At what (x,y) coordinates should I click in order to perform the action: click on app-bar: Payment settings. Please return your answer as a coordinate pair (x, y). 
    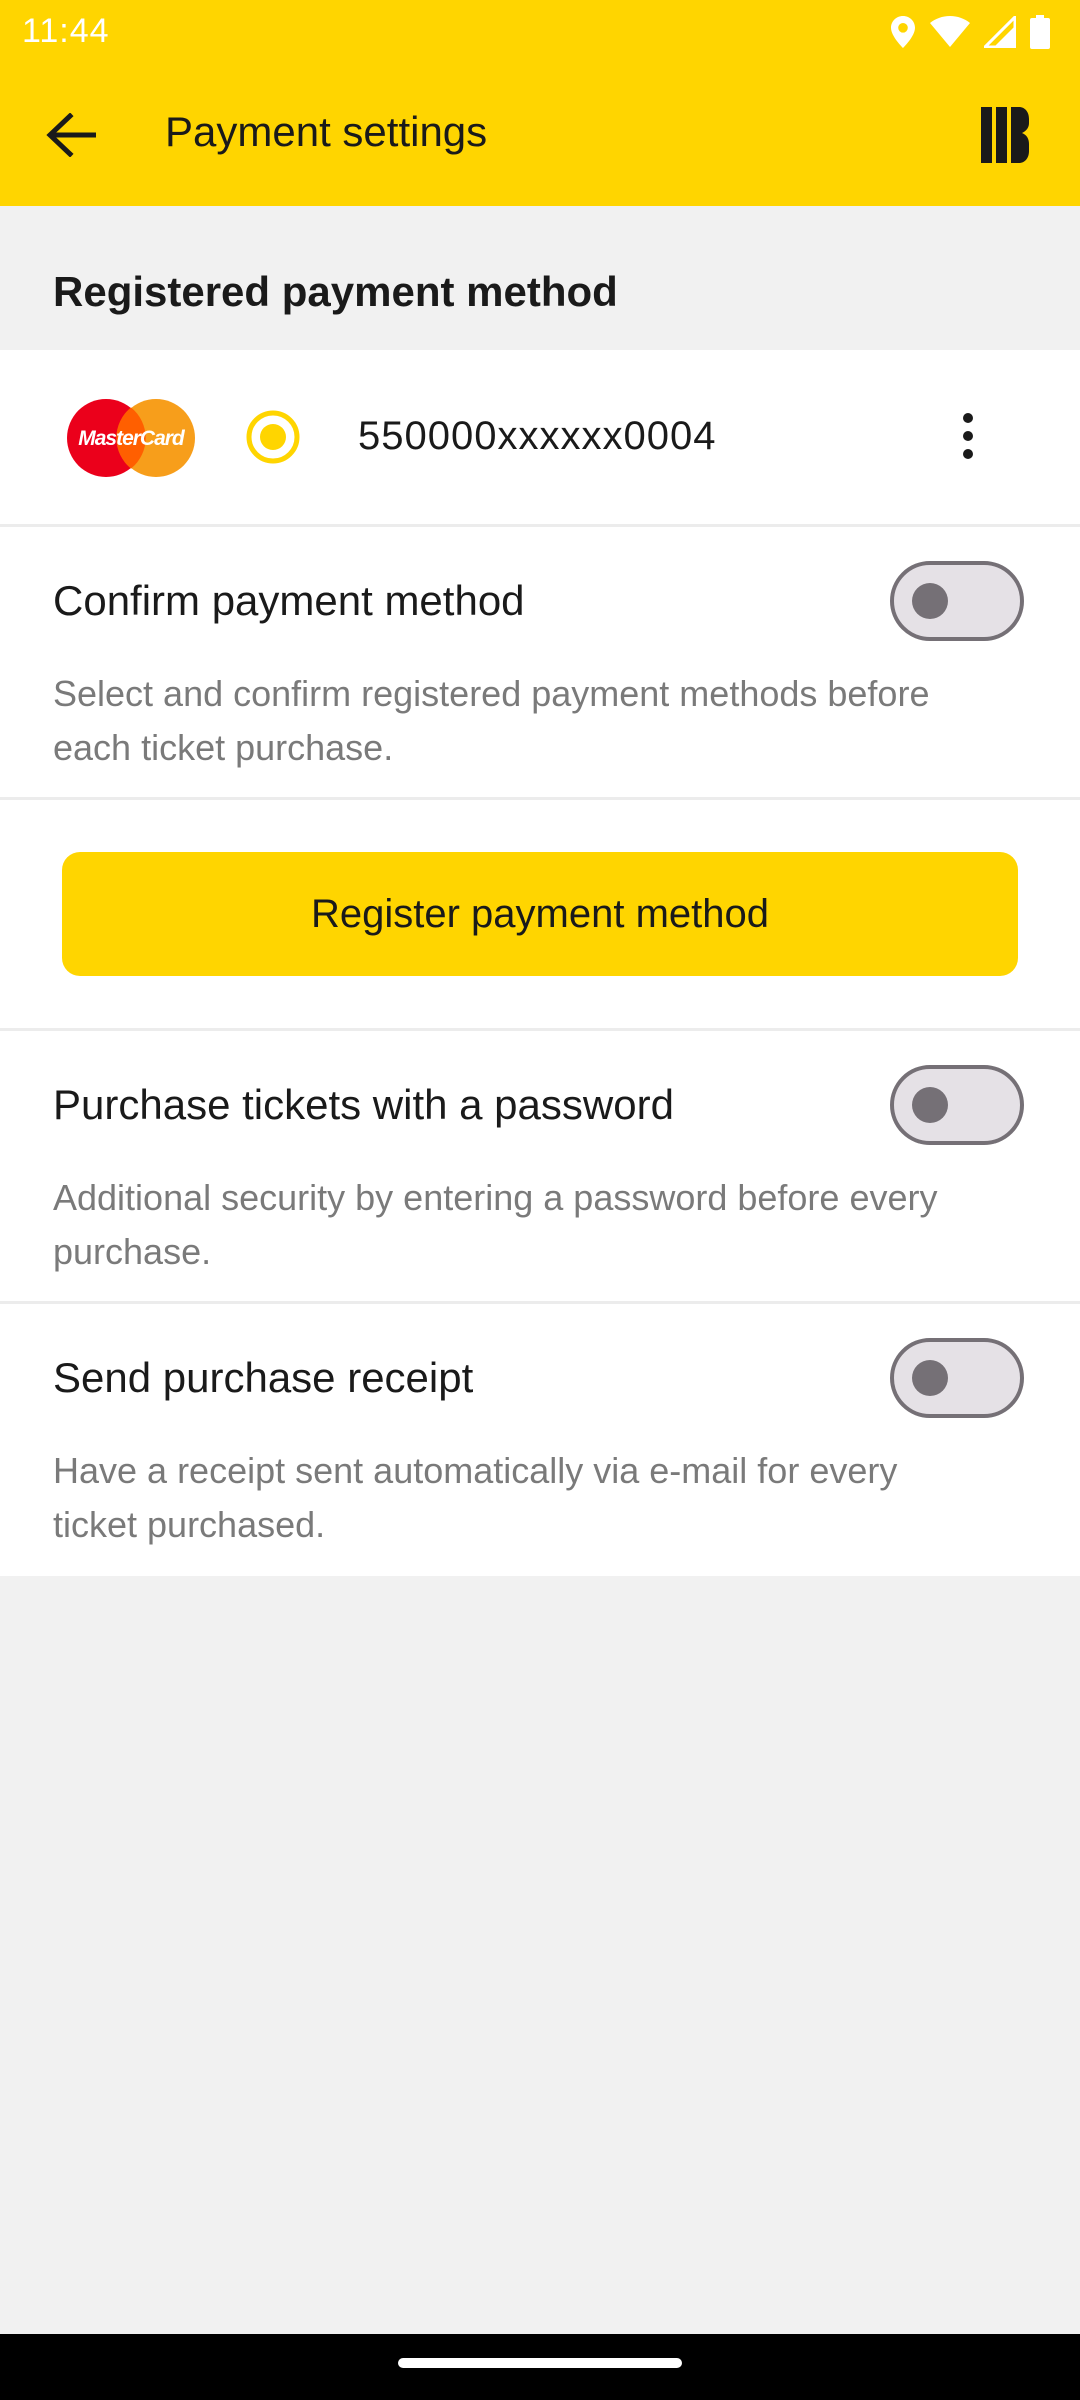
    Looking at the image, I should click on (540, 135).